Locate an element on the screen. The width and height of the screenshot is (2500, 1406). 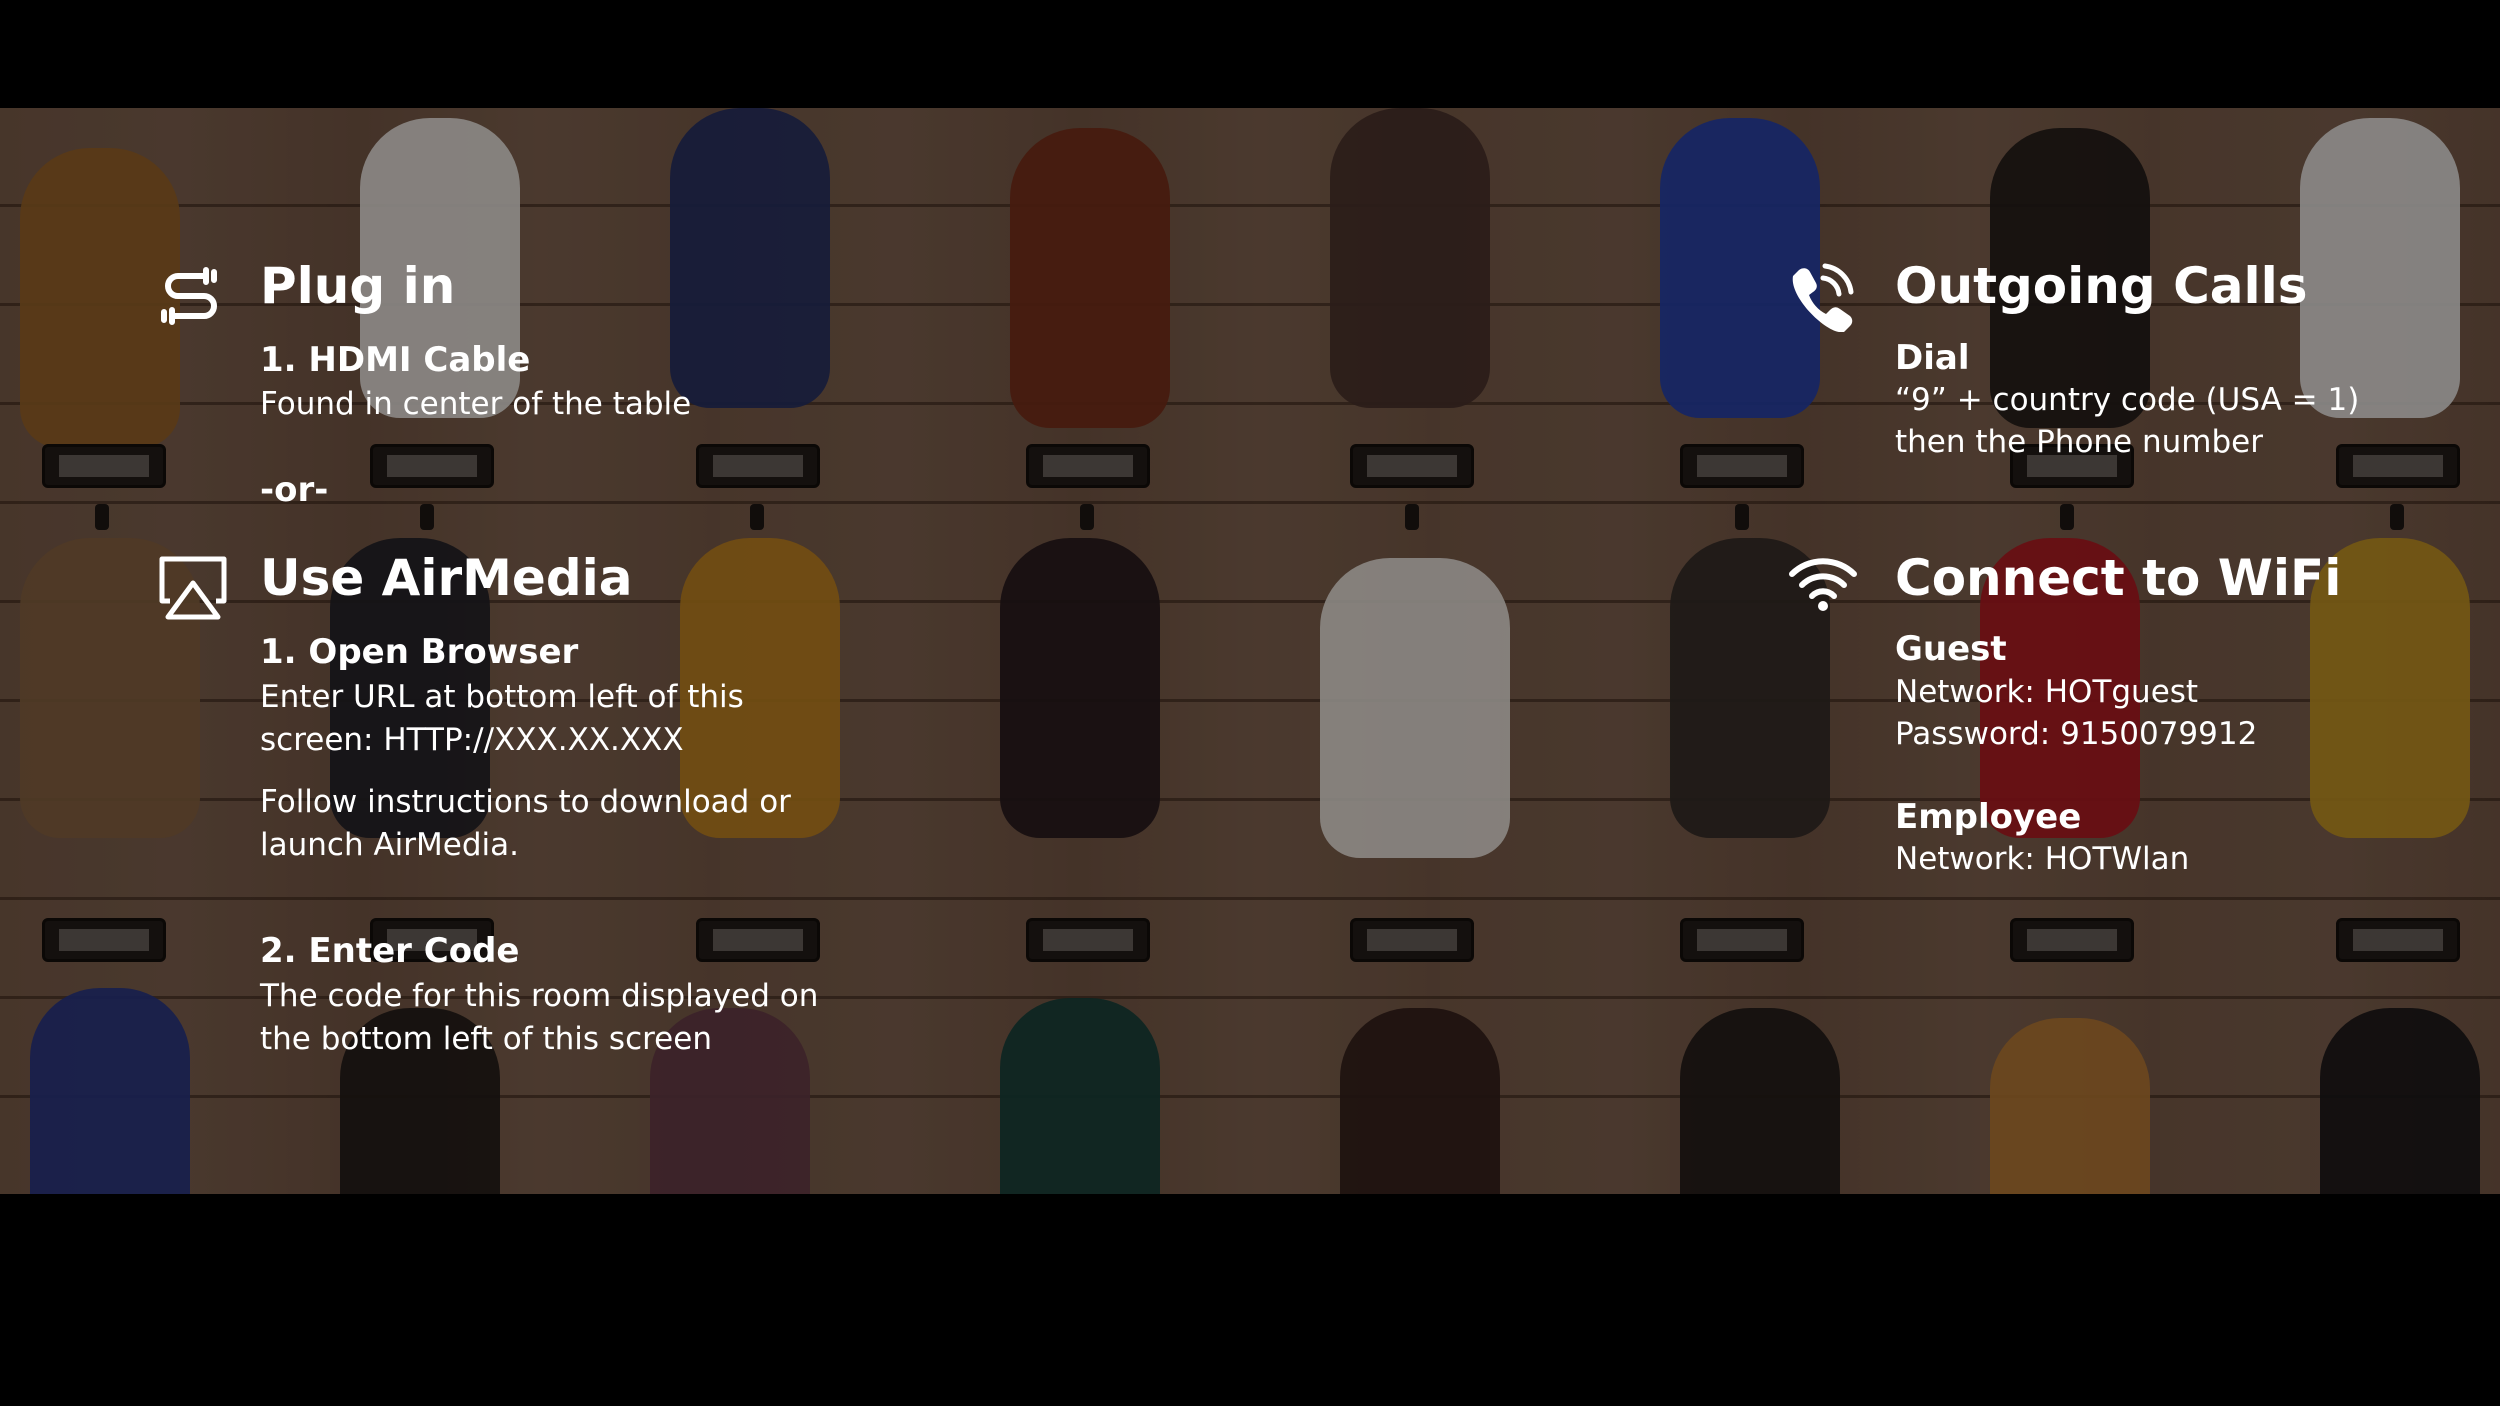
wifi-icon is located at coordinates (1823, 583).